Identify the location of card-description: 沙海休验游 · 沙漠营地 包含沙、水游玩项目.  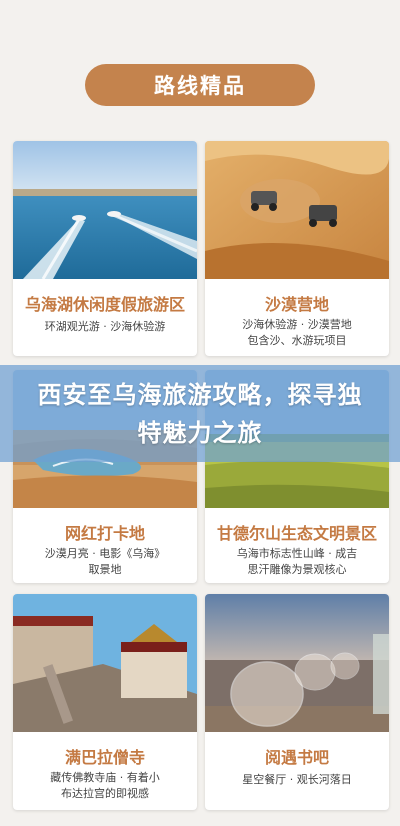
(297, 332).